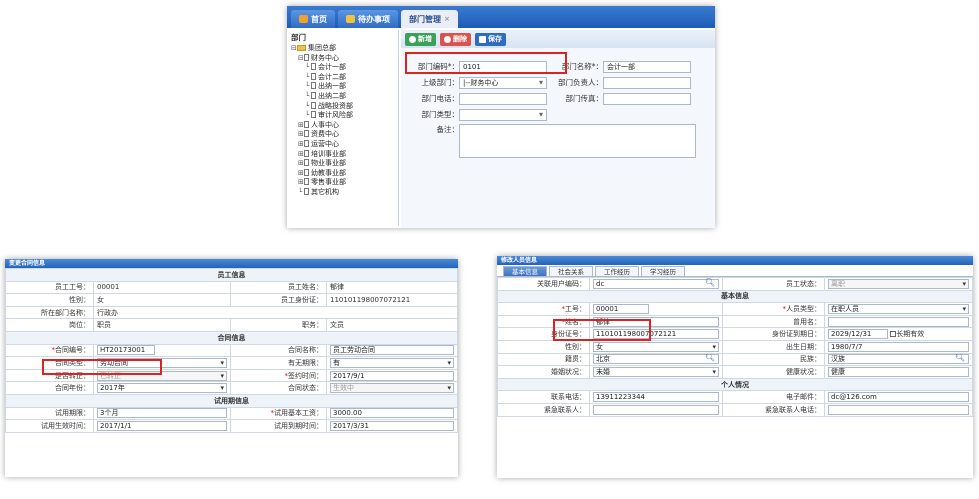  What do you see at coordinates (656, 346) in the screenshot?
I see `sex-select: 女` at bounding box center [656, 346].